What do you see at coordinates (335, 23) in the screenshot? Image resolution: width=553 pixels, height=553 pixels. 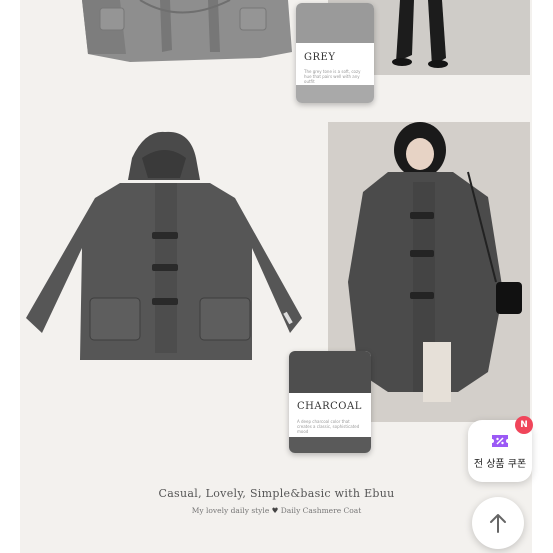 I see `grey-color-swatch` at bounding box center [335, 23].